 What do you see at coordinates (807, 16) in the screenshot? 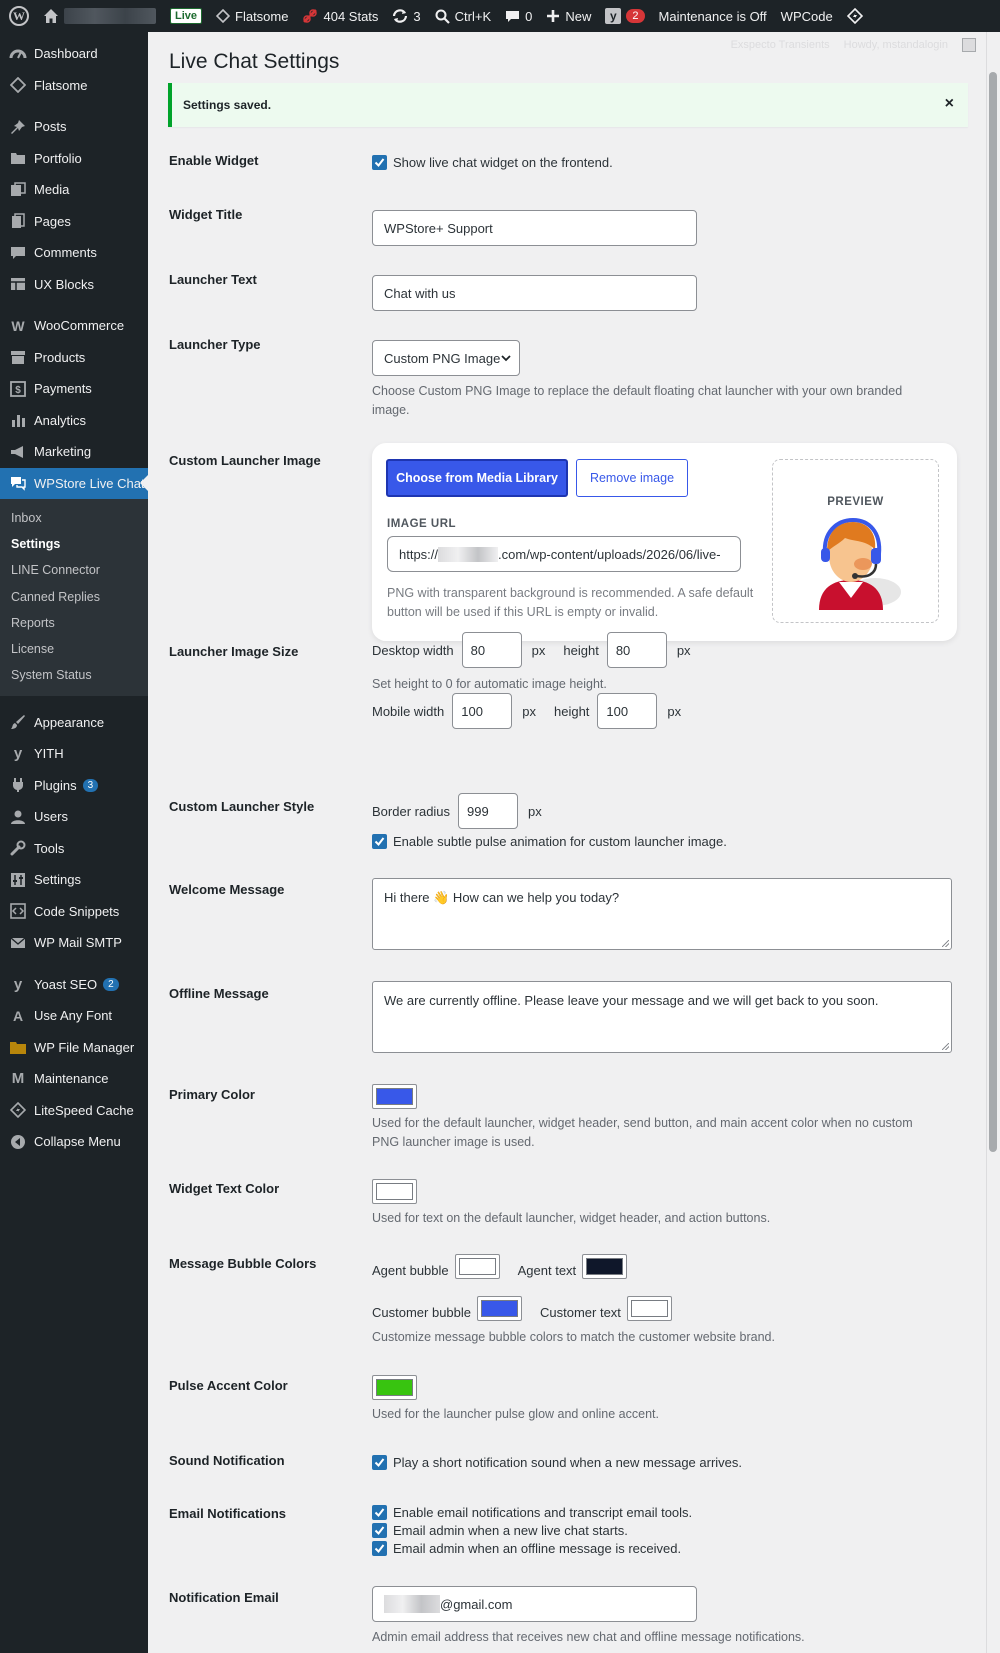
I see `wpcode-menu: WPCode` at bounding box center [807, 16].